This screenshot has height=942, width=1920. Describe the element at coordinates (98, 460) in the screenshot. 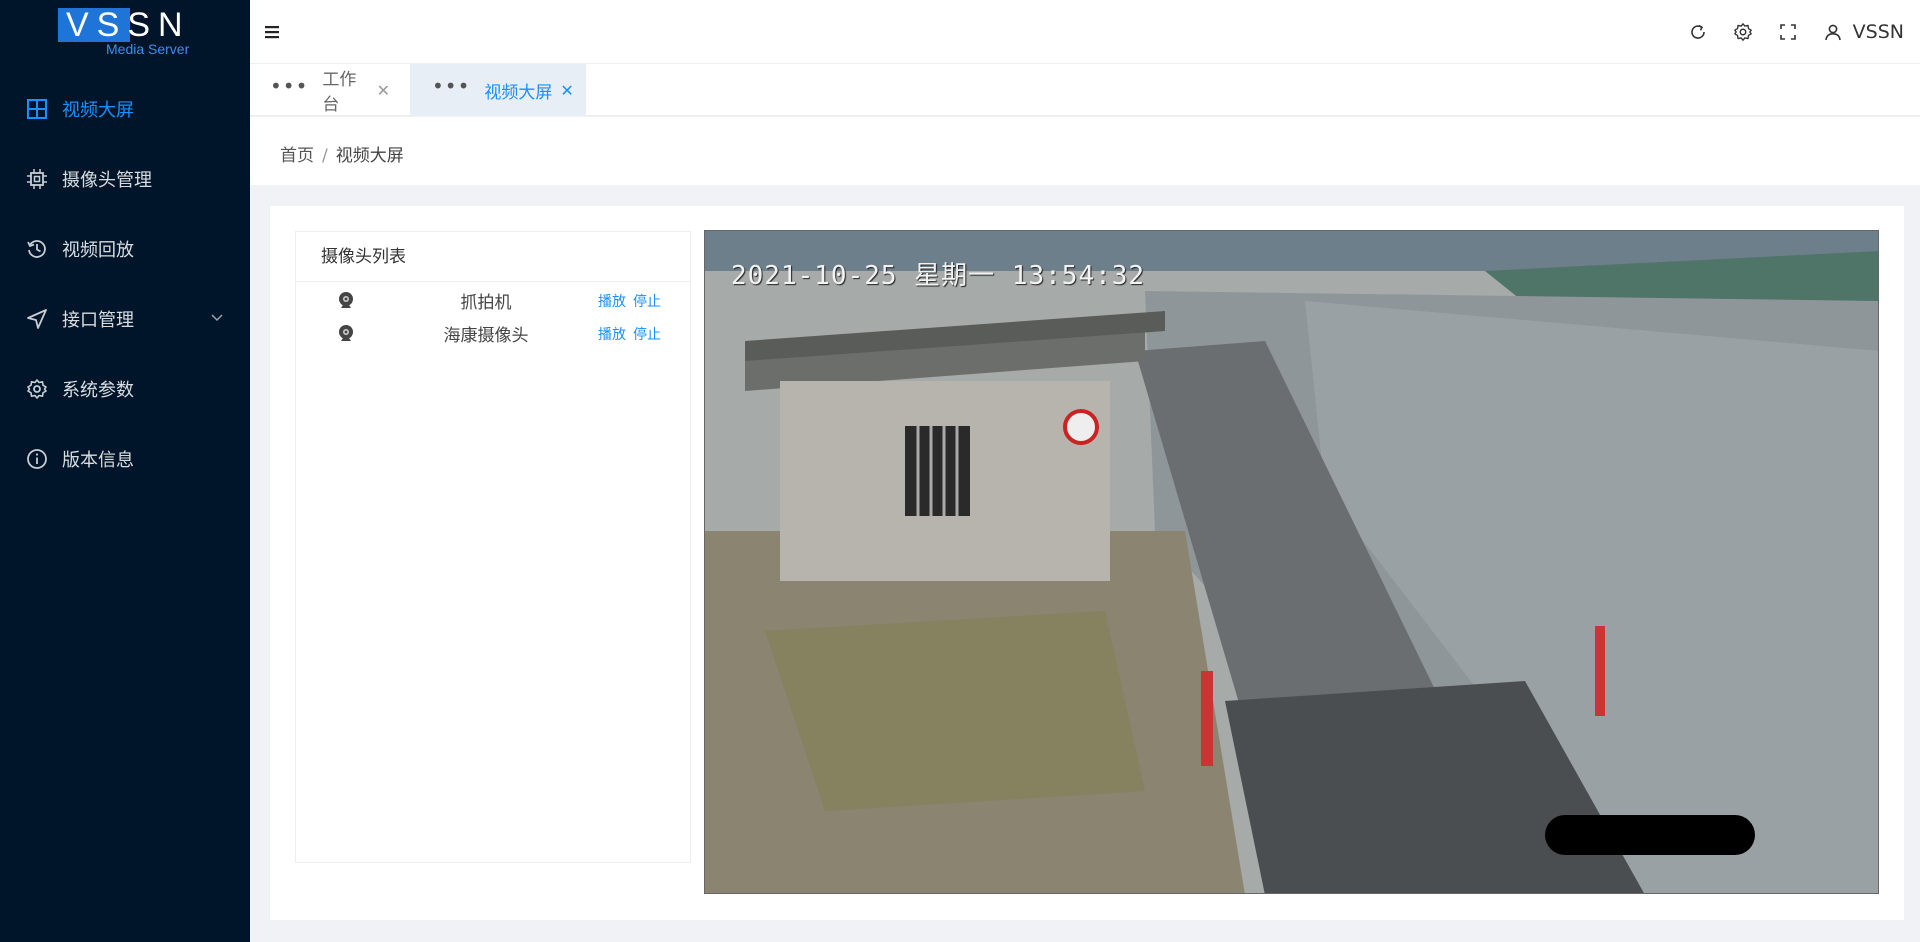

I see `sidebar-item-label: 版本信息` at that location.